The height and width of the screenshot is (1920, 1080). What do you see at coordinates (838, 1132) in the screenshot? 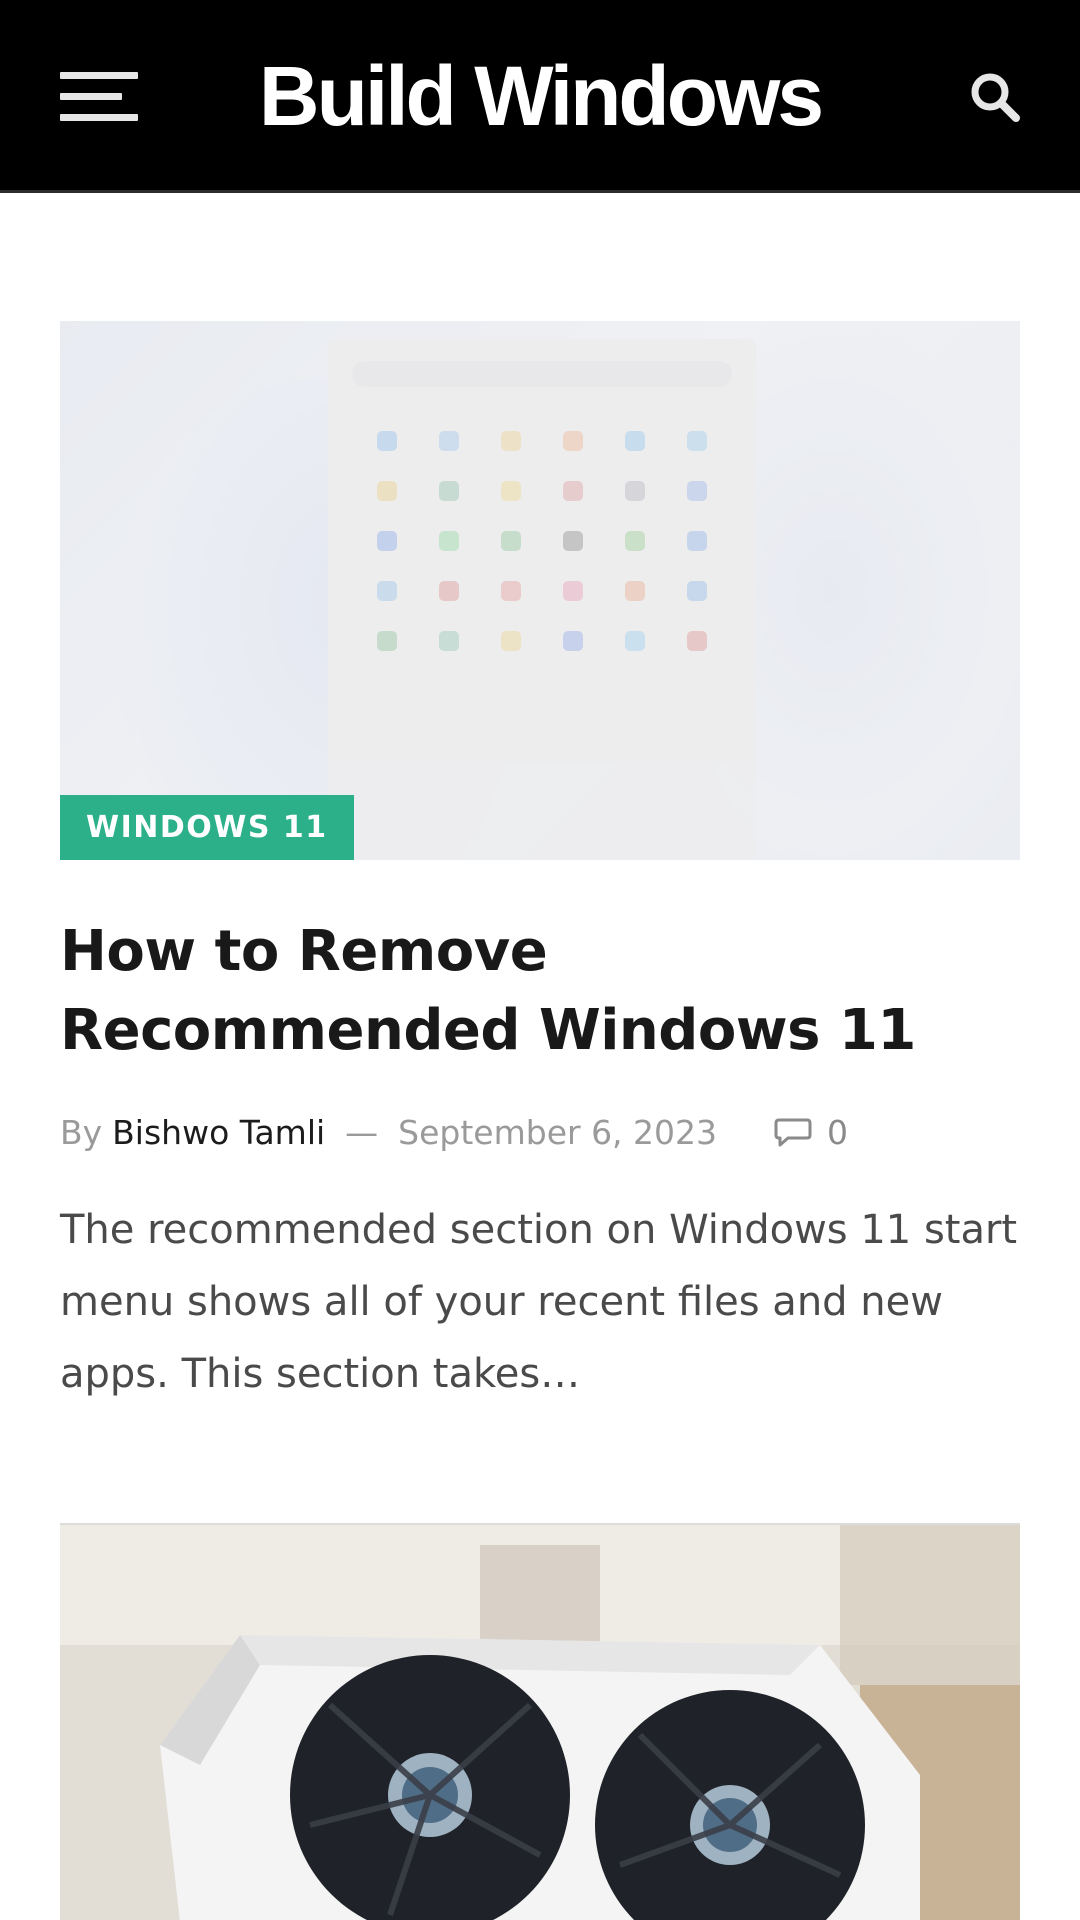
I see `comment-count: 0` at bounding box center [838, 1132].